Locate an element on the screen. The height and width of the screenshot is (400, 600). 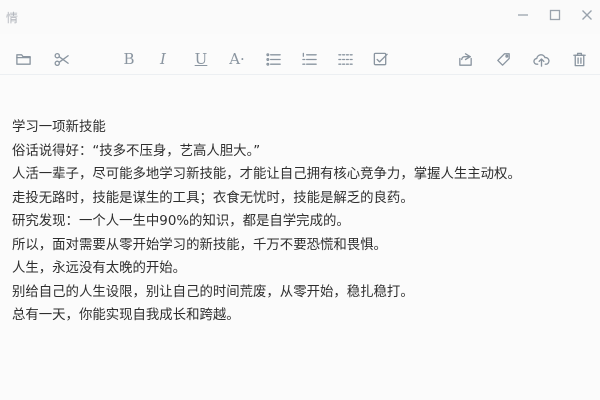
title-bar: 情 is located at coordinates (300, 17).